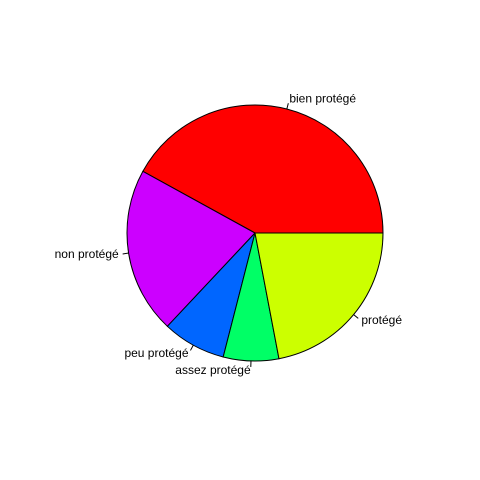 The height and width of the screenshot is (480, 480). Describe the element at coordinates (87, 254) in the screenshot. I see `pie-label-non-protege: non protégé` at that location.